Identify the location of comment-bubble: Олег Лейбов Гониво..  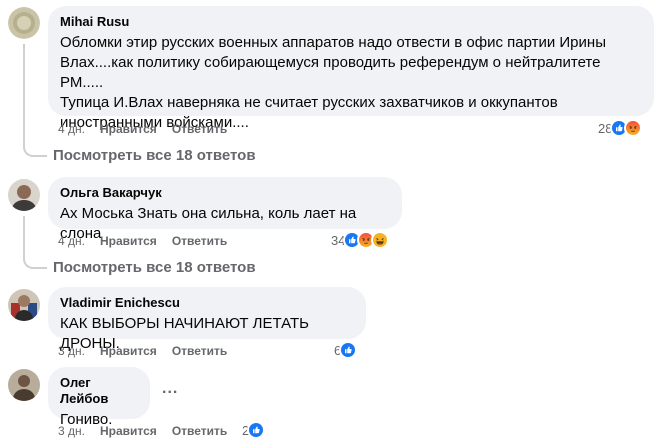
(99, 397).